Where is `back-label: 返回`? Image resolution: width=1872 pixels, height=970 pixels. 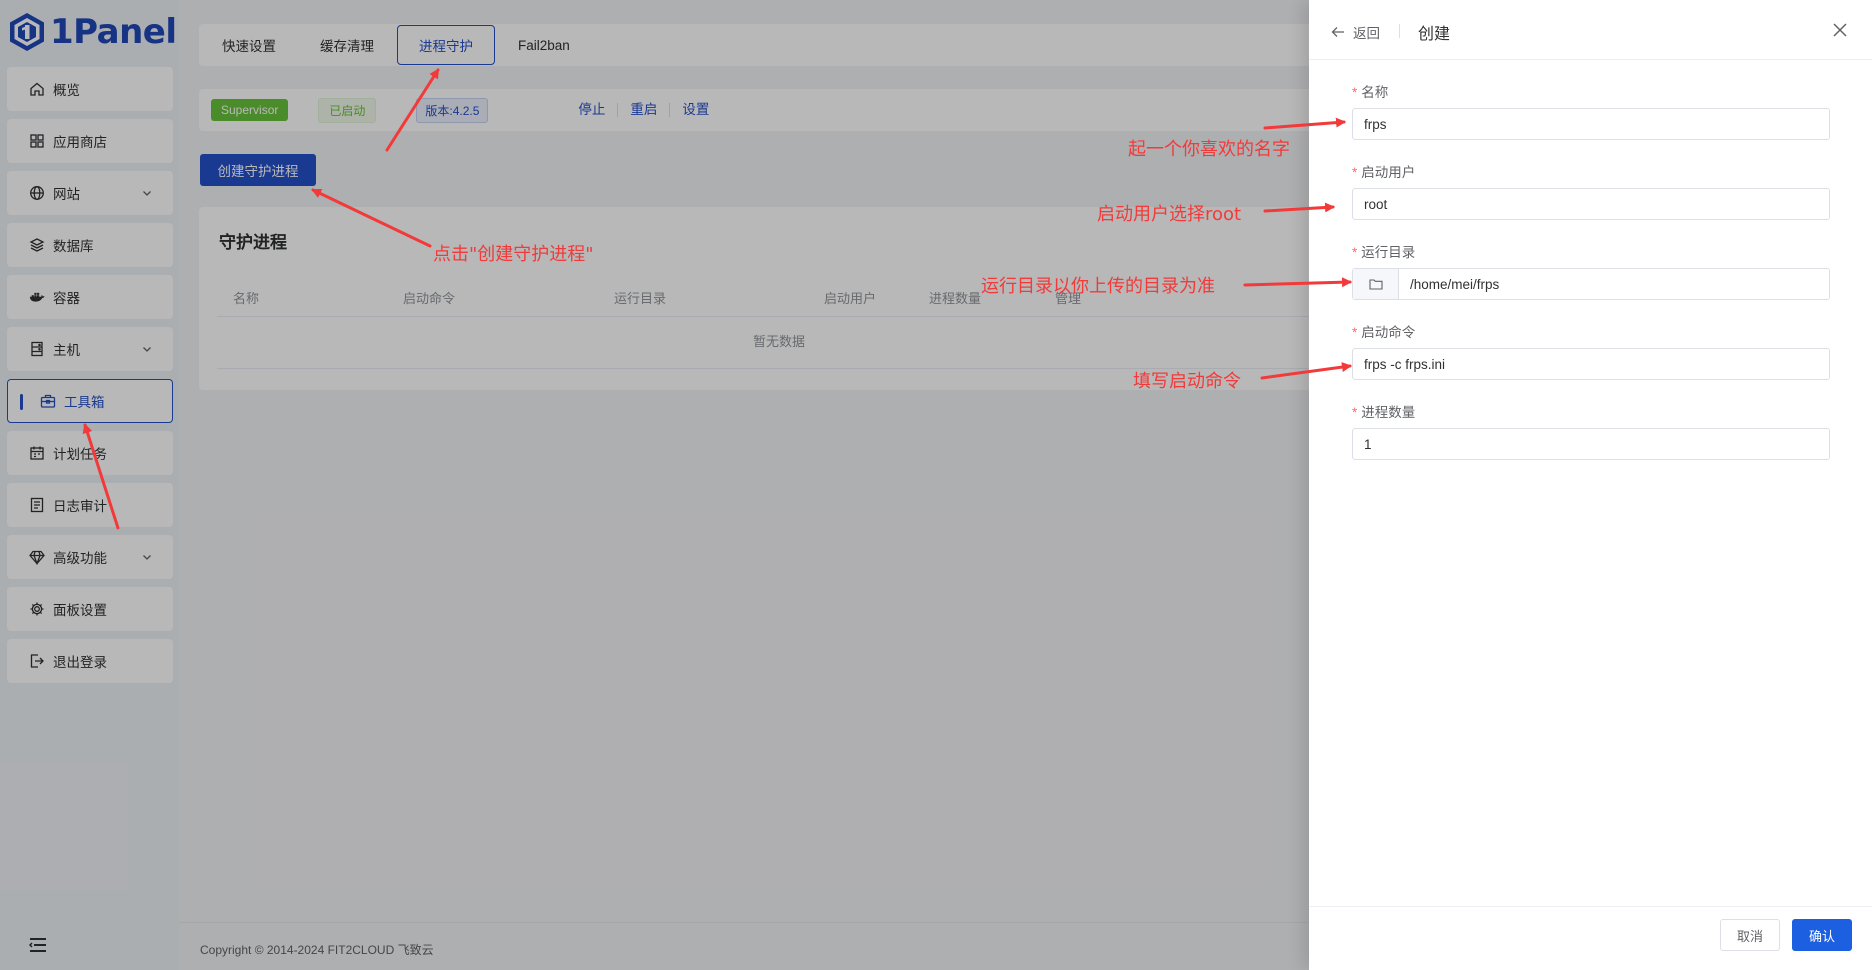
back-label: 返回 is located at coordinates (1366, 33).